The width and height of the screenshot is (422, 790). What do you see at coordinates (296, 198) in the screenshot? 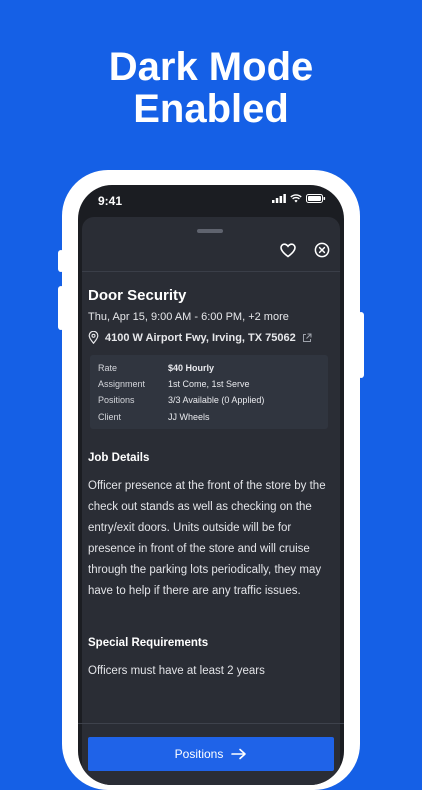
I see `wifi-icon` at bounding box center [296, 198].